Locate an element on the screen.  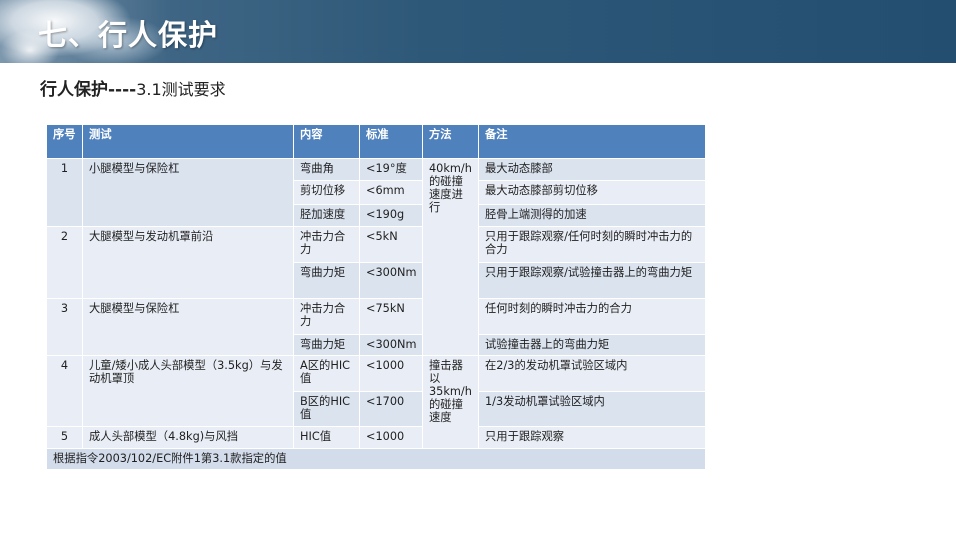
table-footer-row: 根据指令2003/102/EC附件1第3.1款指定的值 is located at coordinates (376, 459).